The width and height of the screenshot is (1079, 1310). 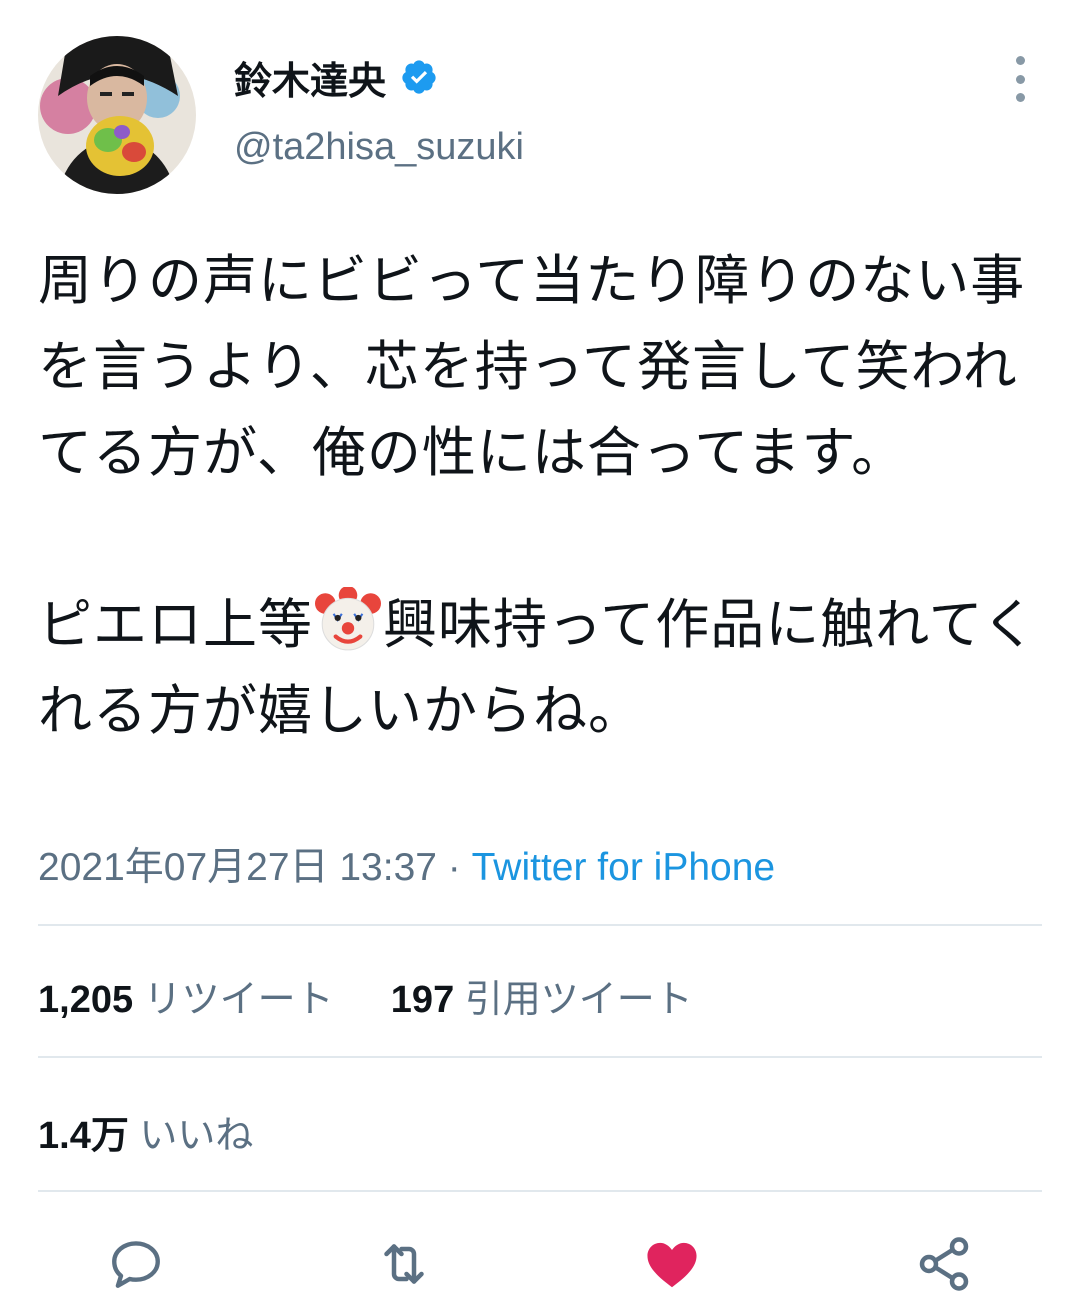 I want to click on retweet-button, so click(x=404, y=1264).